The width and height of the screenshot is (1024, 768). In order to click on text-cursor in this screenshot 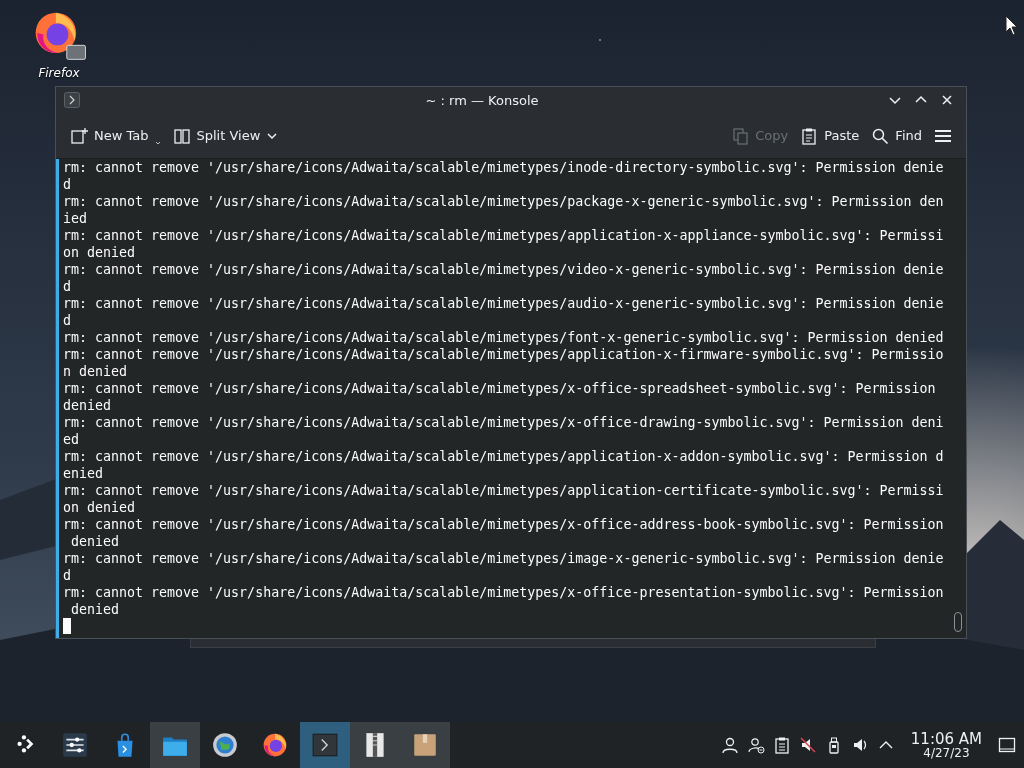, I will do `click(67, 626)`.